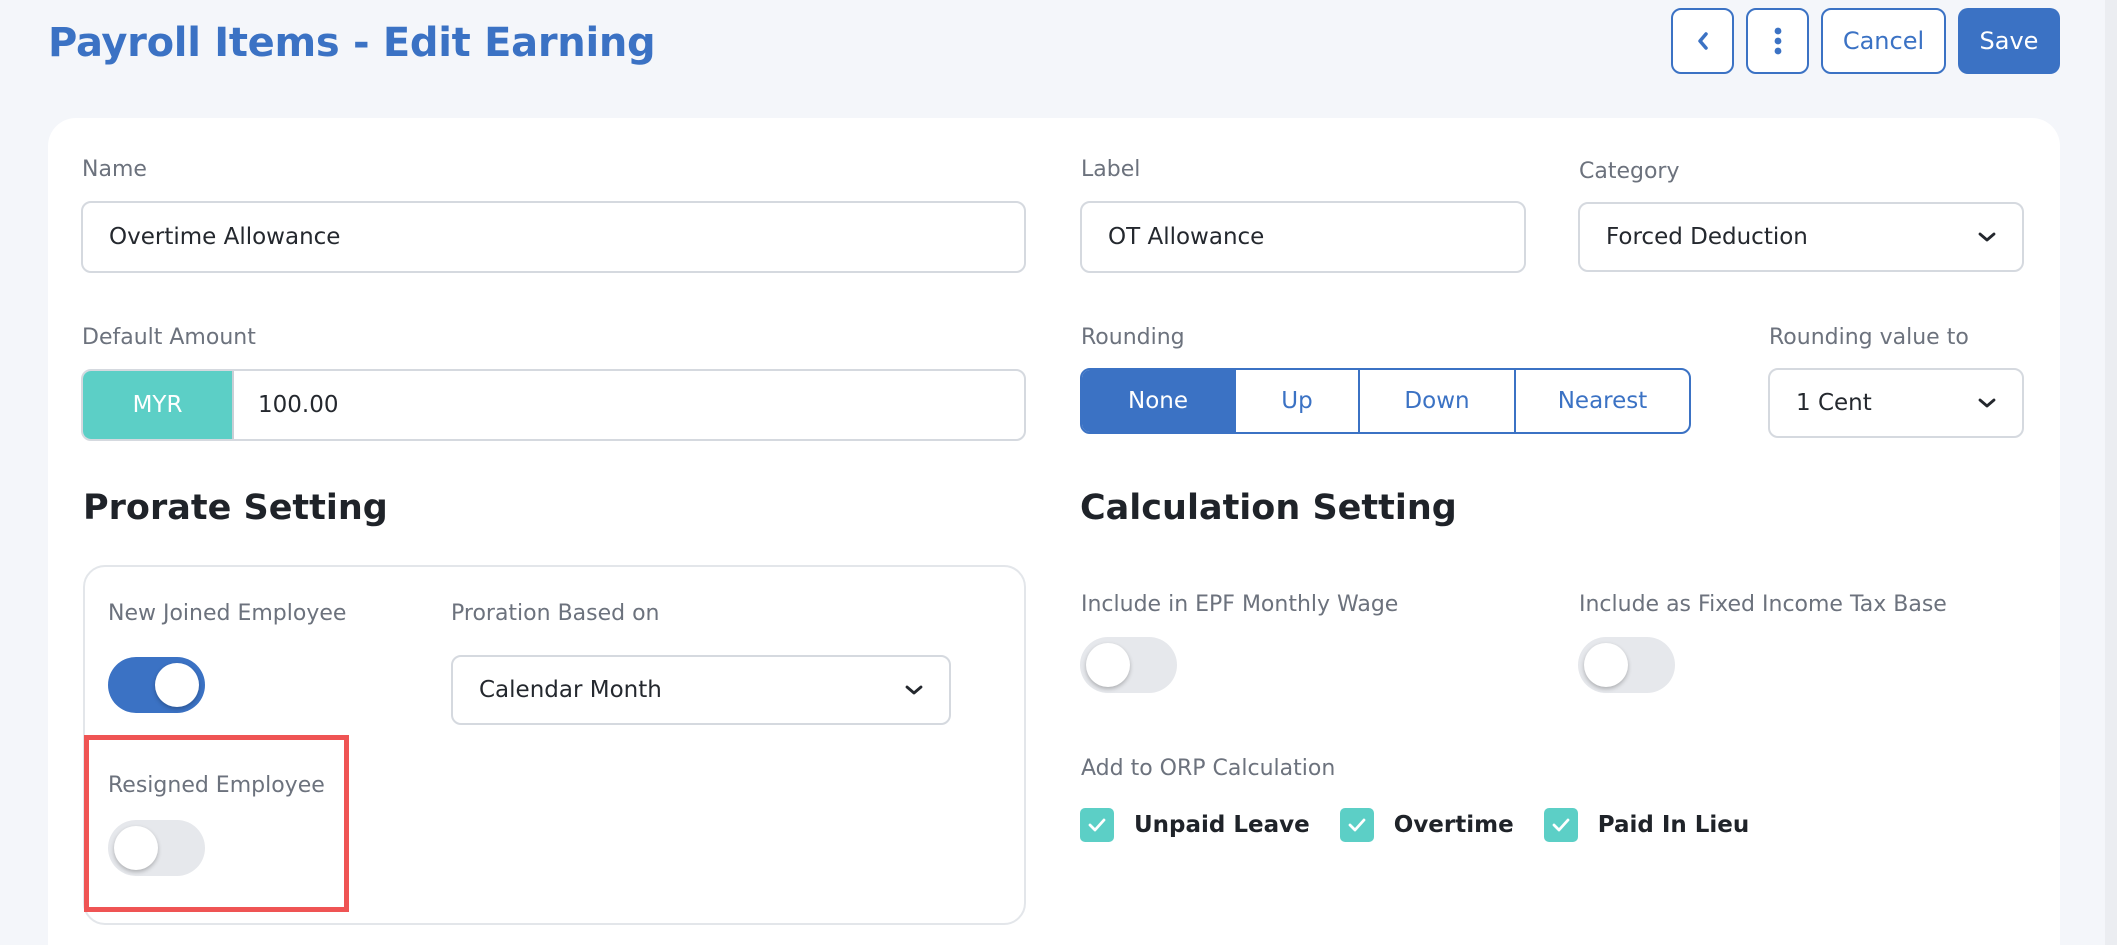 The height and width of the screenshot is (945, 2117). Describe the element at coordinates (1111, 169) in the screenshot. I see `label-field-label: Label` at that location.